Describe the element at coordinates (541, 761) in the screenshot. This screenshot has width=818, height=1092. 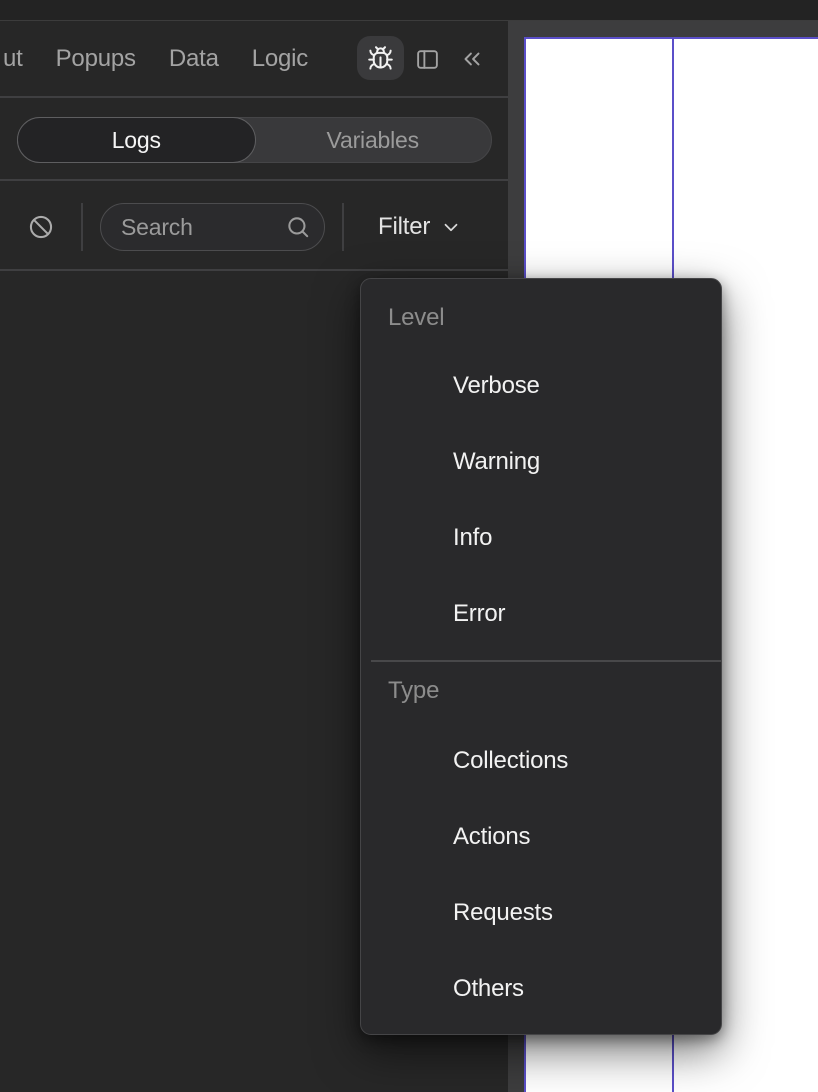
I see `filter-option-collections: Collections` at that location.